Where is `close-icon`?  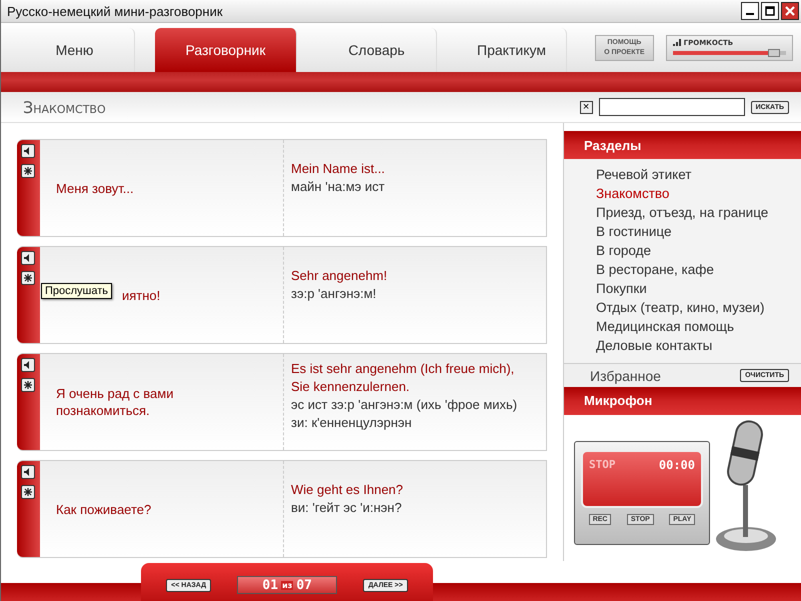
close-icon is located at coordinates (790, 11).